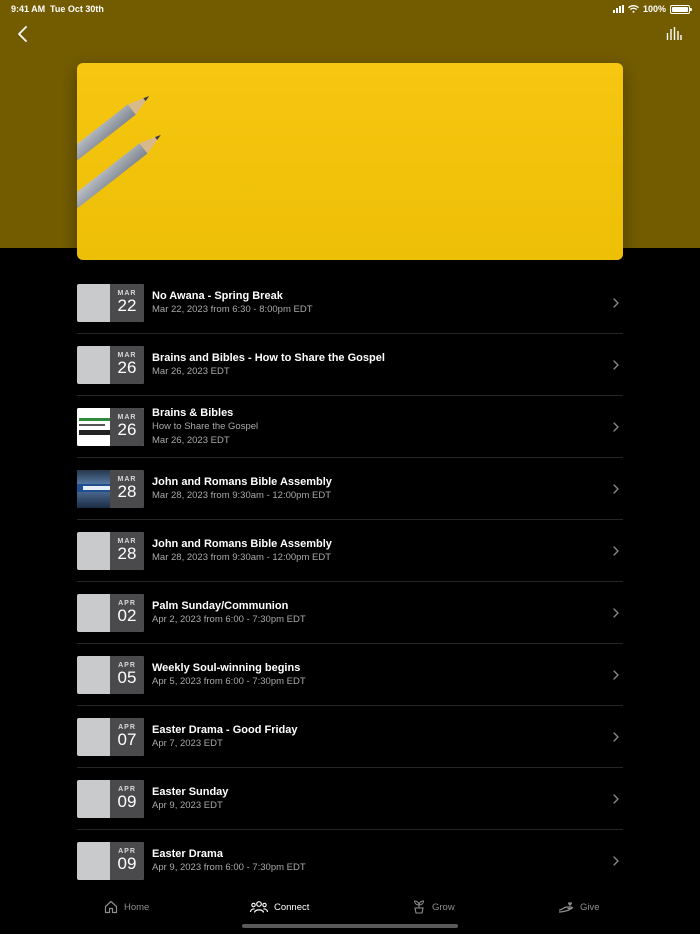 This screenshot has width=700, height=934. I want to click on status-time: 9:41 AM, so click(28, 9).